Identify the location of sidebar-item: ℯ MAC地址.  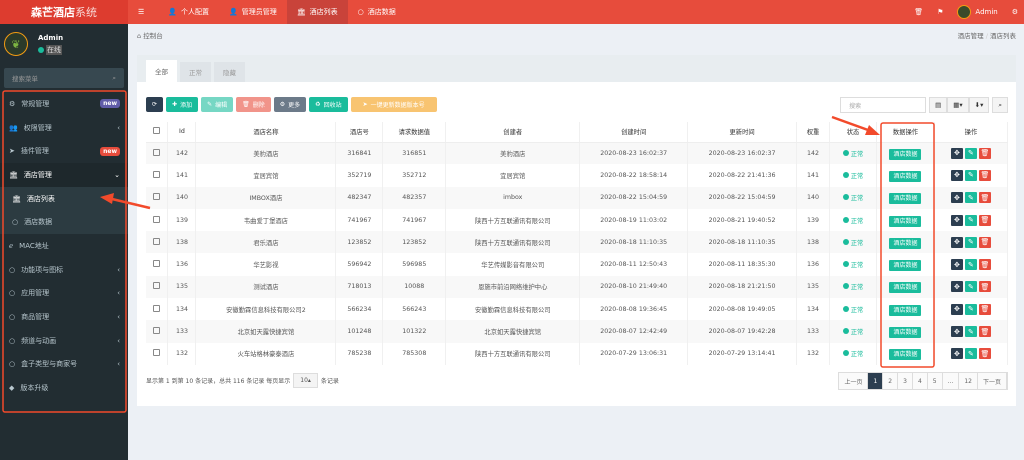
(64, 246).